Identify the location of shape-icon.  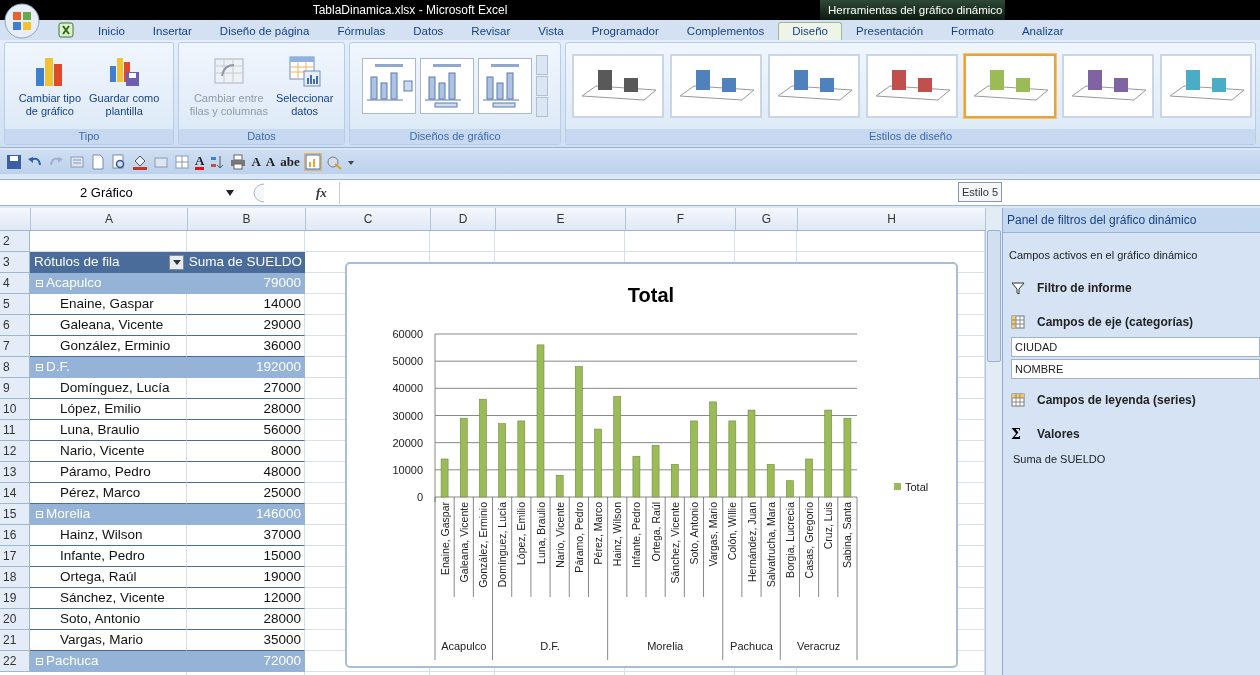
(161, 162).